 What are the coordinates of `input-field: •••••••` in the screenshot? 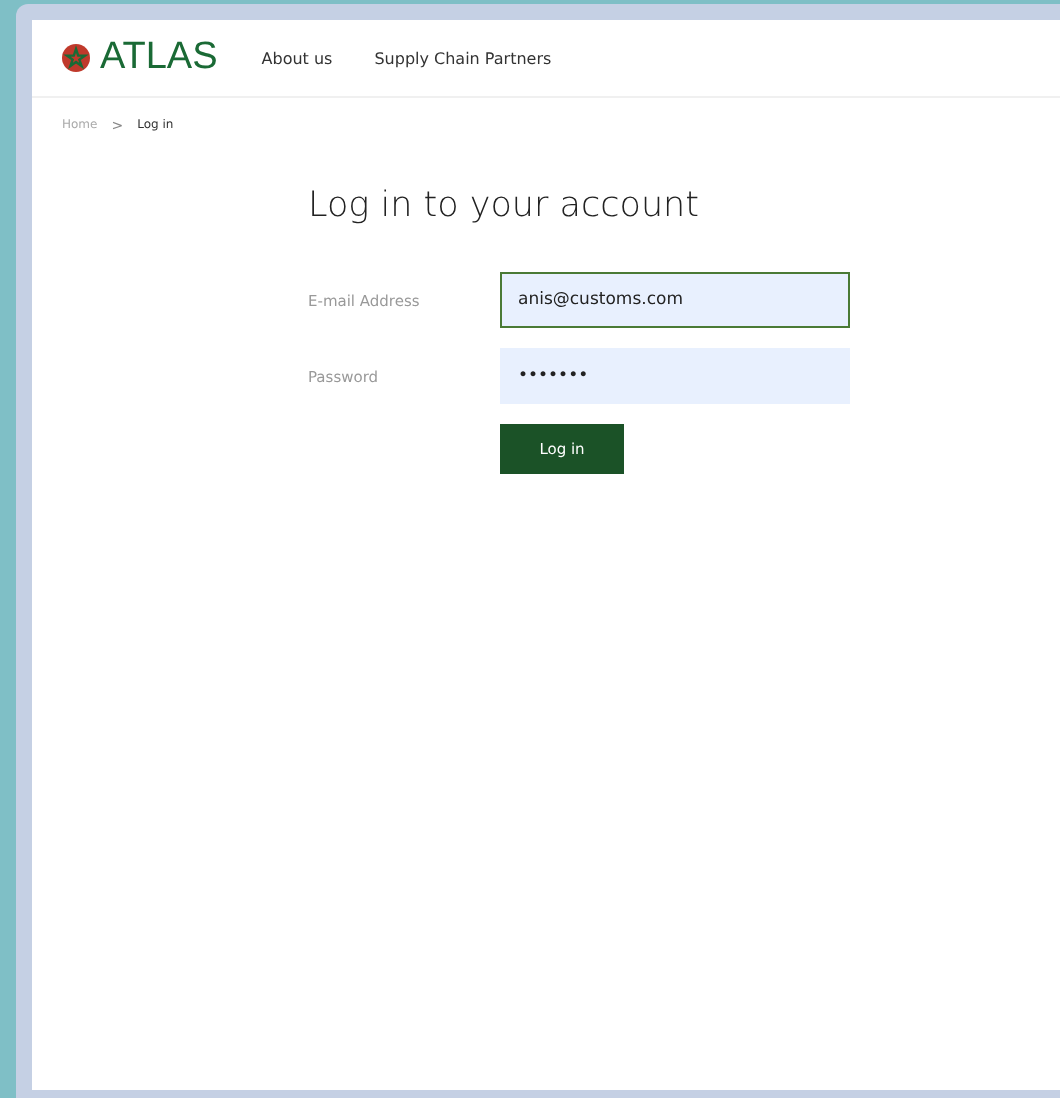 It's located at (675, 376).